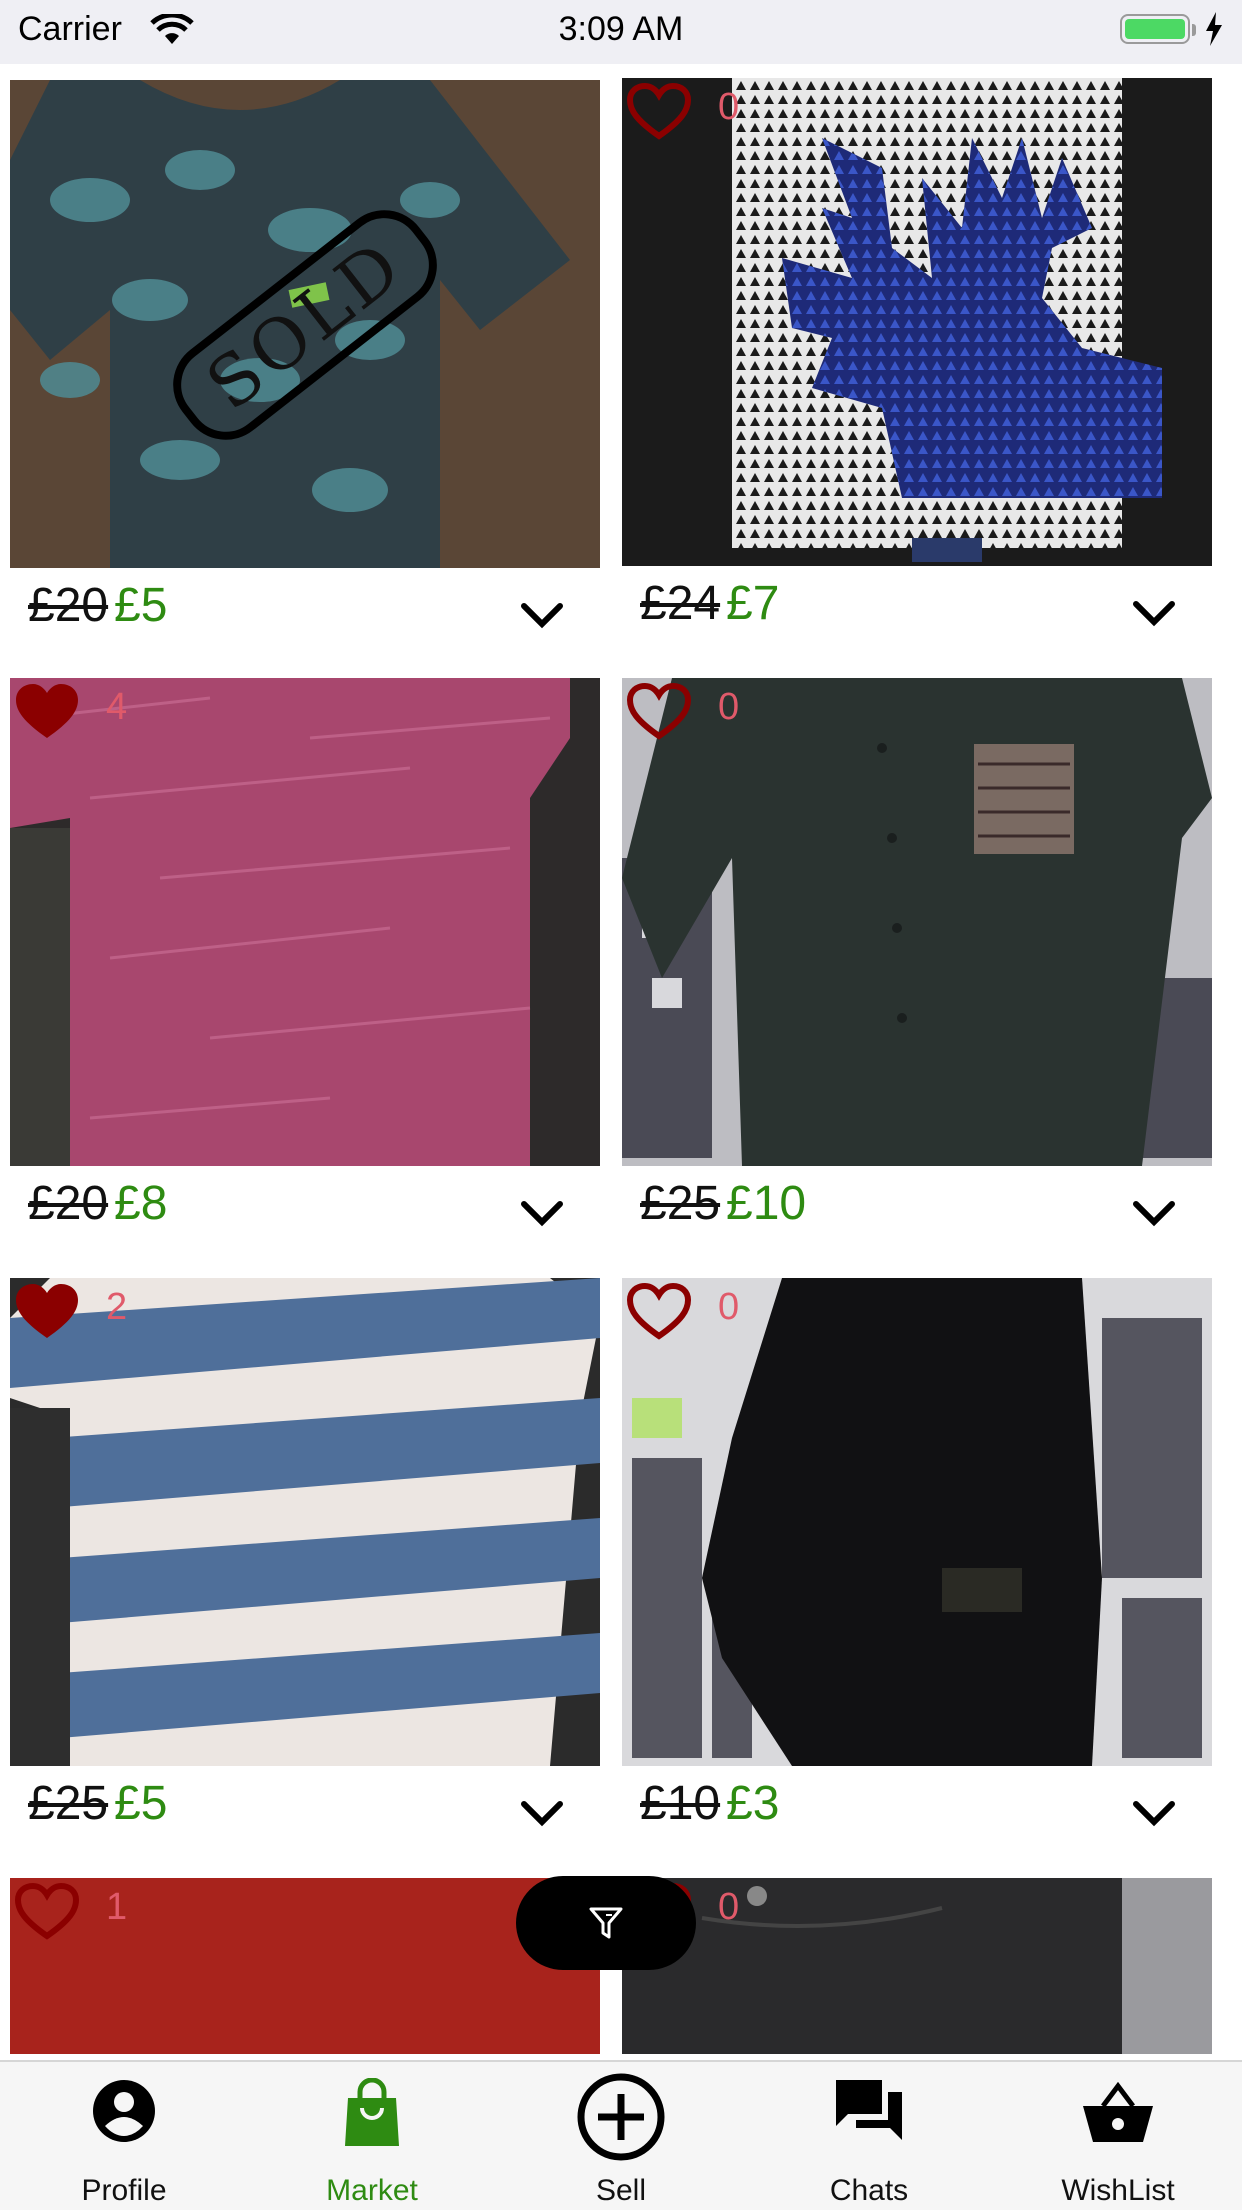 The width and height of the screenshot is (1242, 2210). Describe the element at coordinates (124, 2111) in the screenshot. I see `profile-icon` at that location.